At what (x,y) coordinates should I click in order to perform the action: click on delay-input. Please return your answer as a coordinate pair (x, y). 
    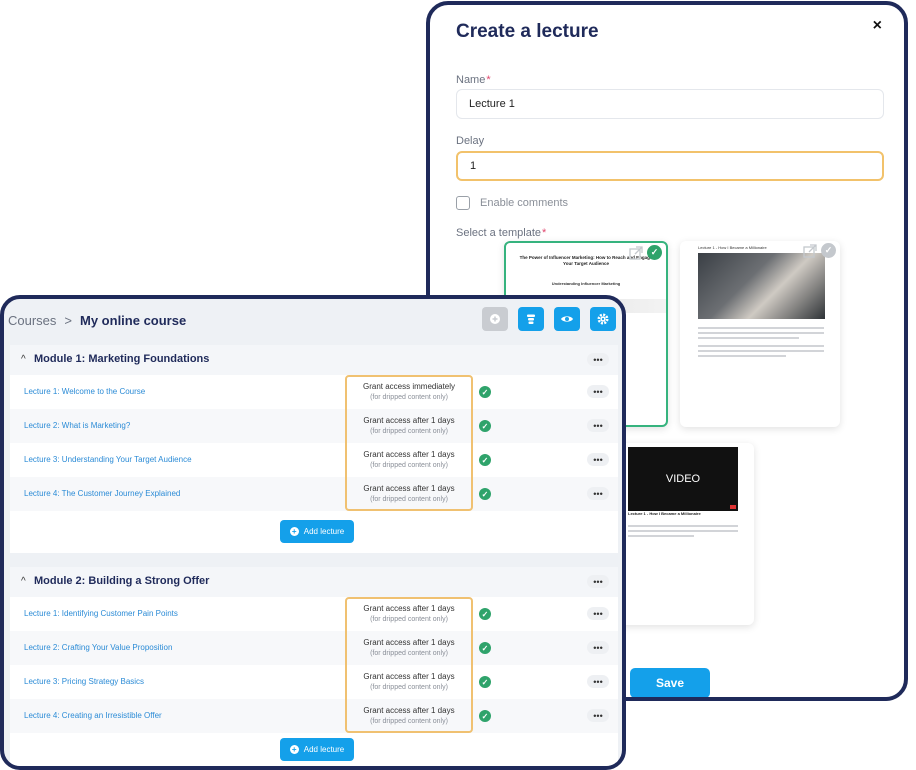
    Looking at the image, I should click on (670, 166).